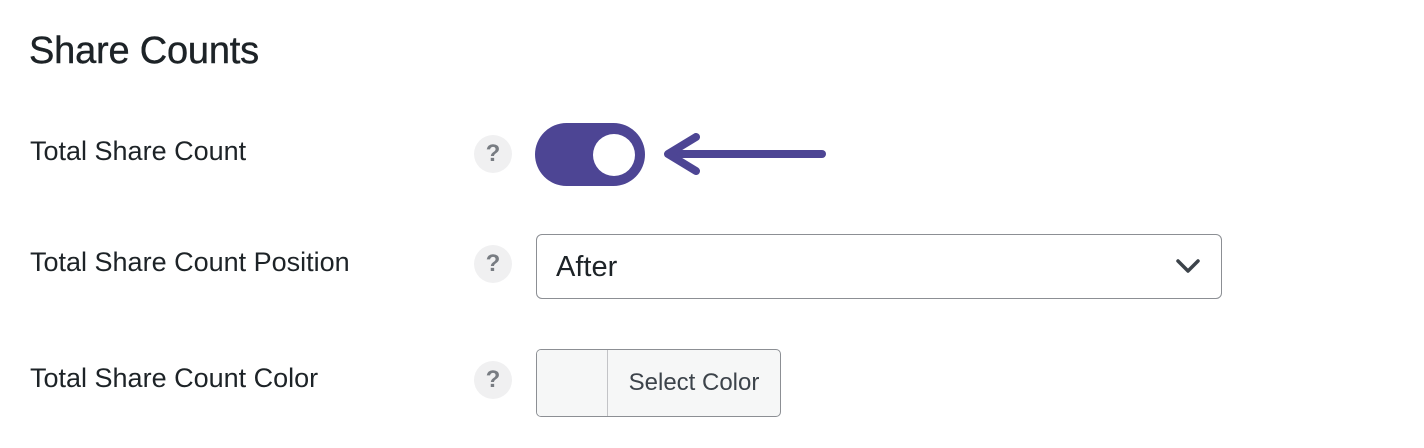  What do you see at coordinates (879, 266) in the screenshot?
I see `share-count-position-select: After` at bounding box center [879, 266].